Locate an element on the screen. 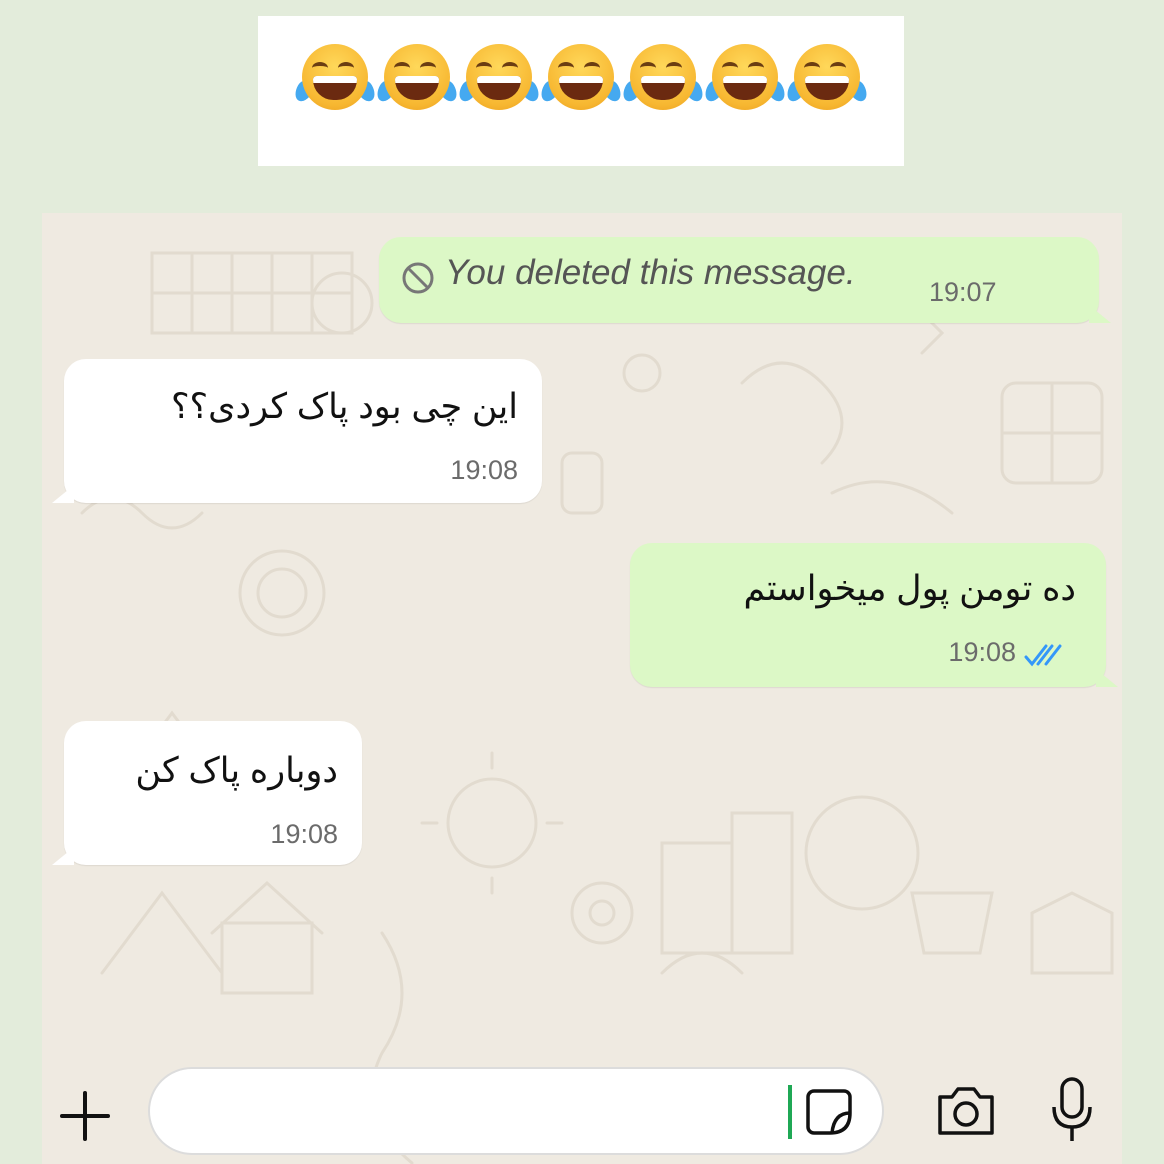 Image resolution: width=1164 pixels, height=1164 pixels. camera-icon is located at coordinates (966, 1111).